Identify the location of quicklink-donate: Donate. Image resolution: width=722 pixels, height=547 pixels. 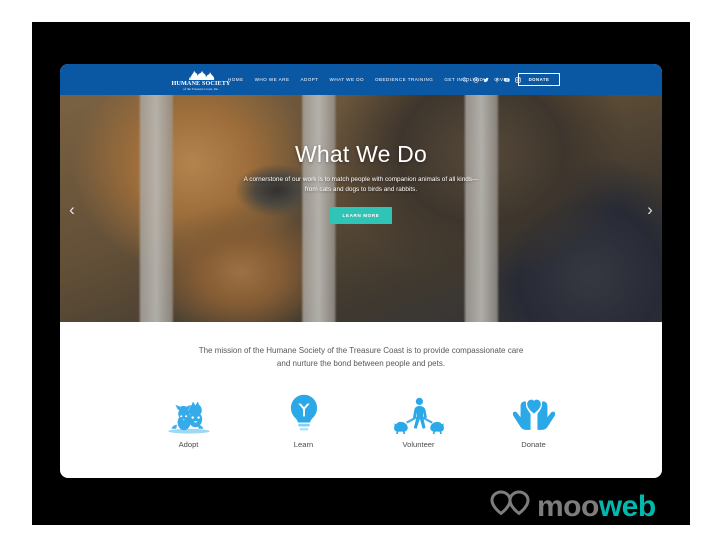
(534, 422).